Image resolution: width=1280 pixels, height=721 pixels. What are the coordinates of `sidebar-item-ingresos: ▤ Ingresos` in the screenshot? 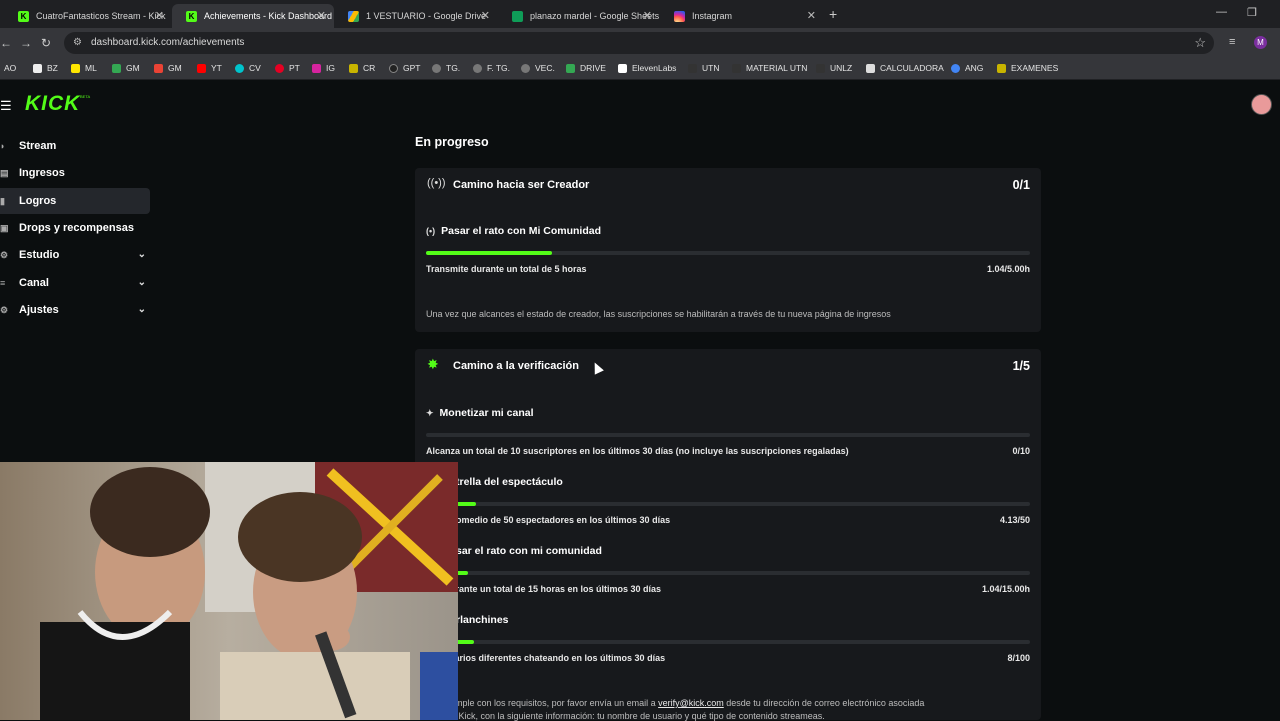 It's located at (75, 173).